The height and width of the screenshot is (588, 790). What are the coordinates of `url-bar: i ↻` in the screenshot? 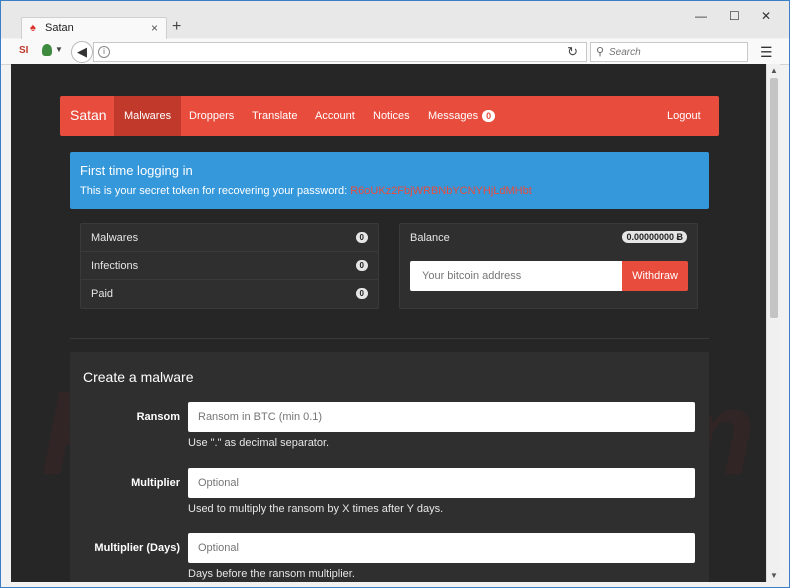 It's located at (340, 52).